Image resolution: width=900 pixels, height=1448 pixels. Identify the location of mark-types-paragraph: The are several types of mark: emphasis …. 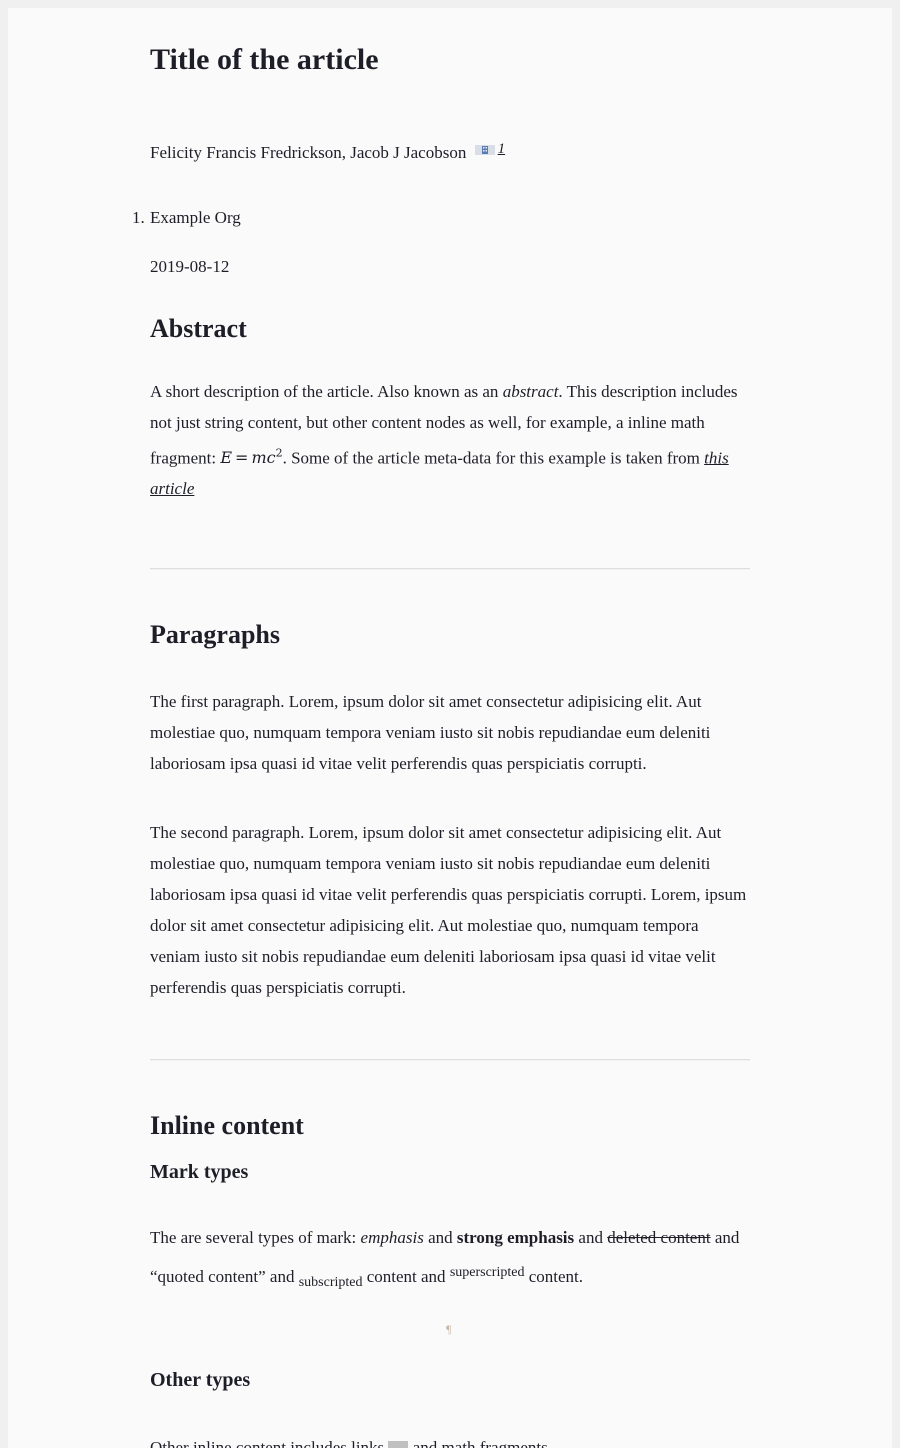
(445, 1259).